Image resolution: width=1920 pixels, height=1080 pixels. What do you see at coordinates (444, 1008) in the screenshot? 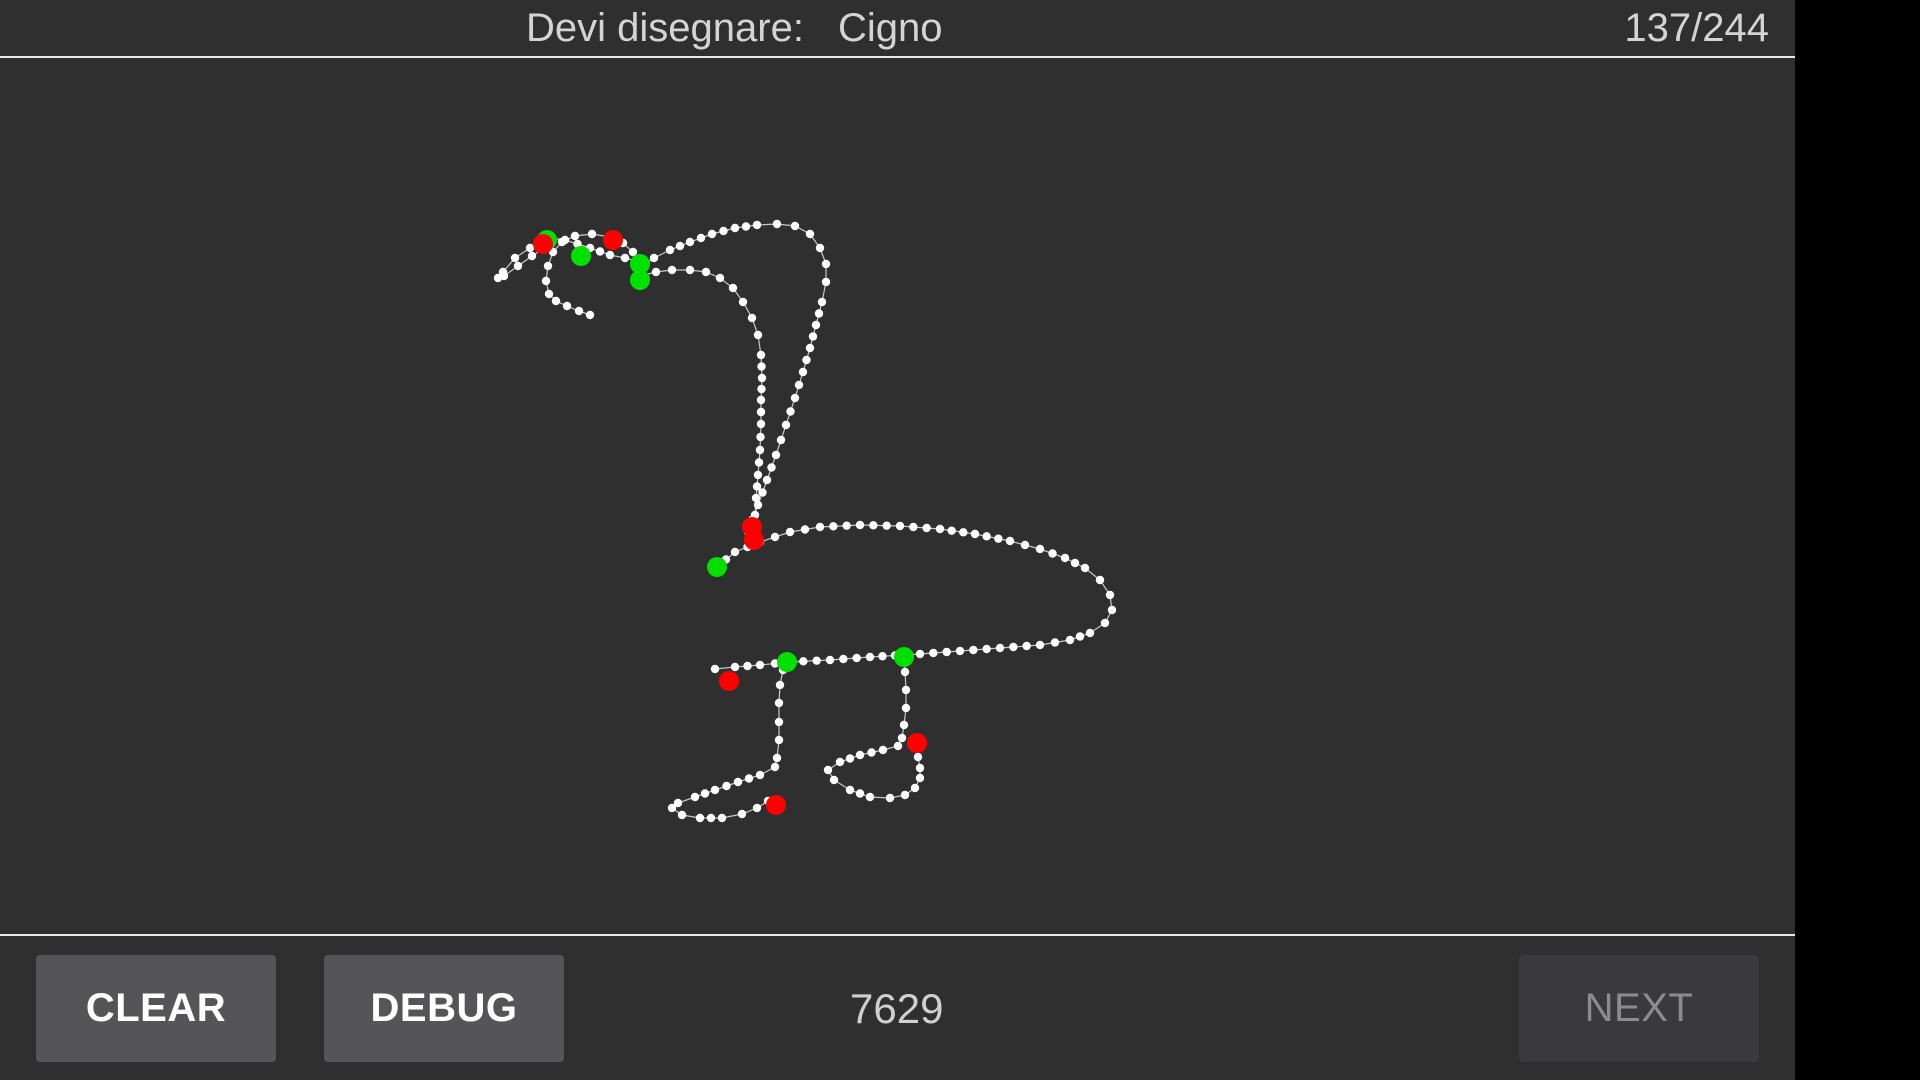
I see `debug-button: DEBUG` at bounding box center [444, 1008].